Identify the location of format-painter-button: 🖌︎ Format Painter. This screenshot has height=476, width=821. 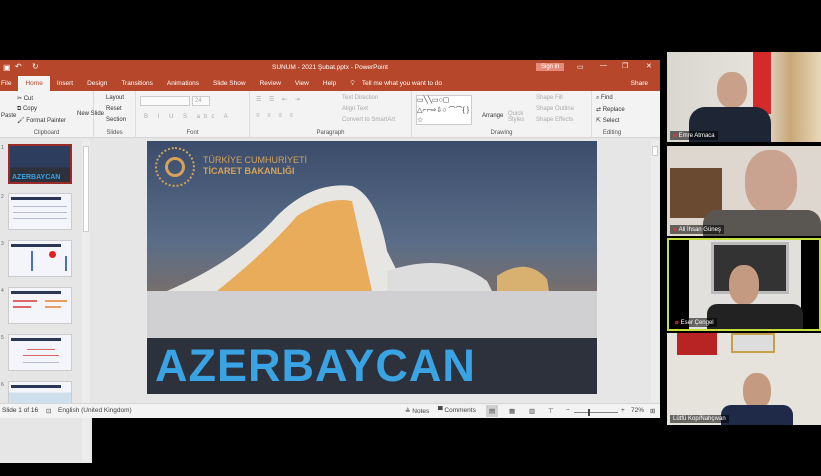
(41, 120).